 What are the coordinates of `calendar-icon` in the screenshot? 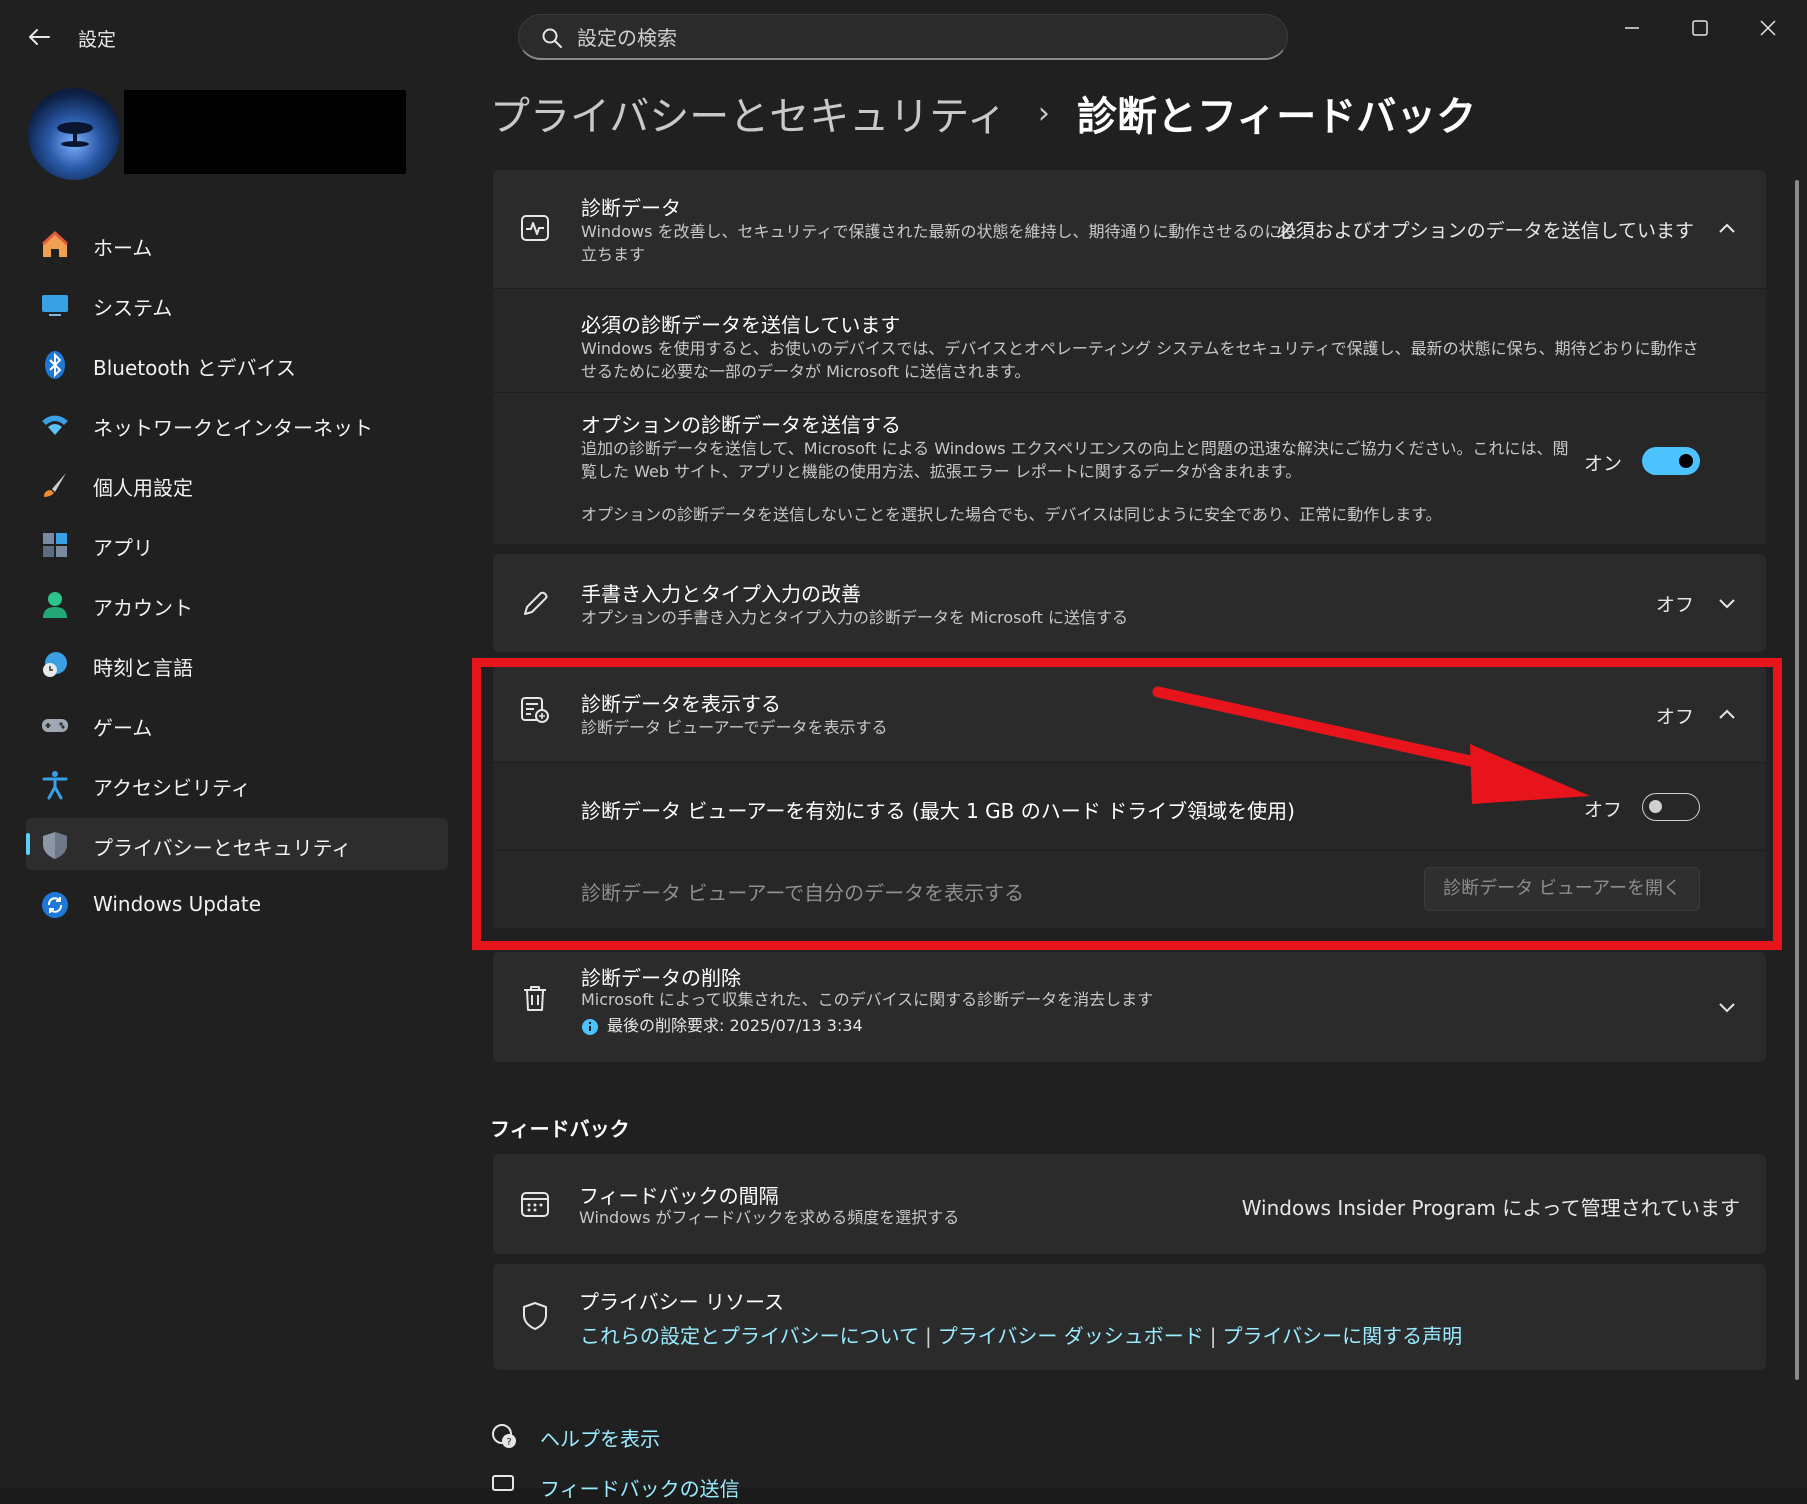 It's located at (535, 1204).